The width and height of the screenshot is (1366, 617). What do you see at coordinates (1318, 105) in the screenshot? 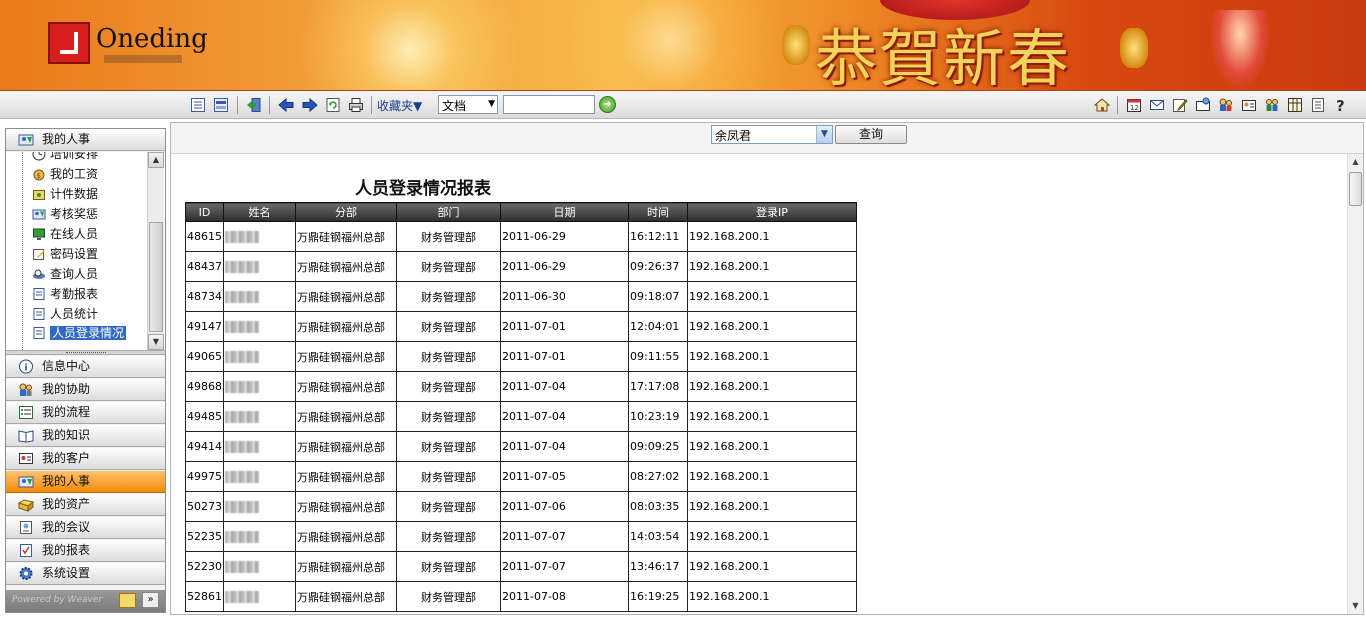
I see `document-icon` at bounding box center [1318, 105].